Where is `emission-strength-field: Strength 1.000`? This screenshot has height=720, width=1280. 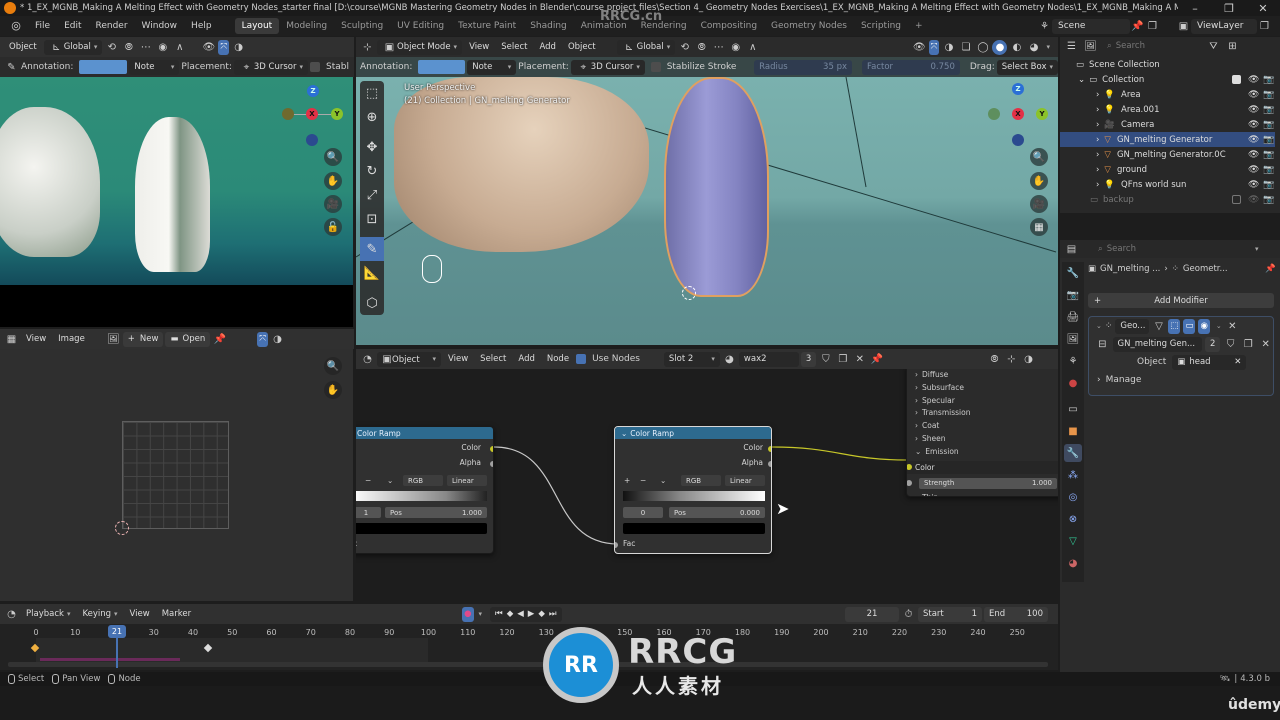 emission-strength-field: Strength 1.000 is located at coordinates (988, 483).